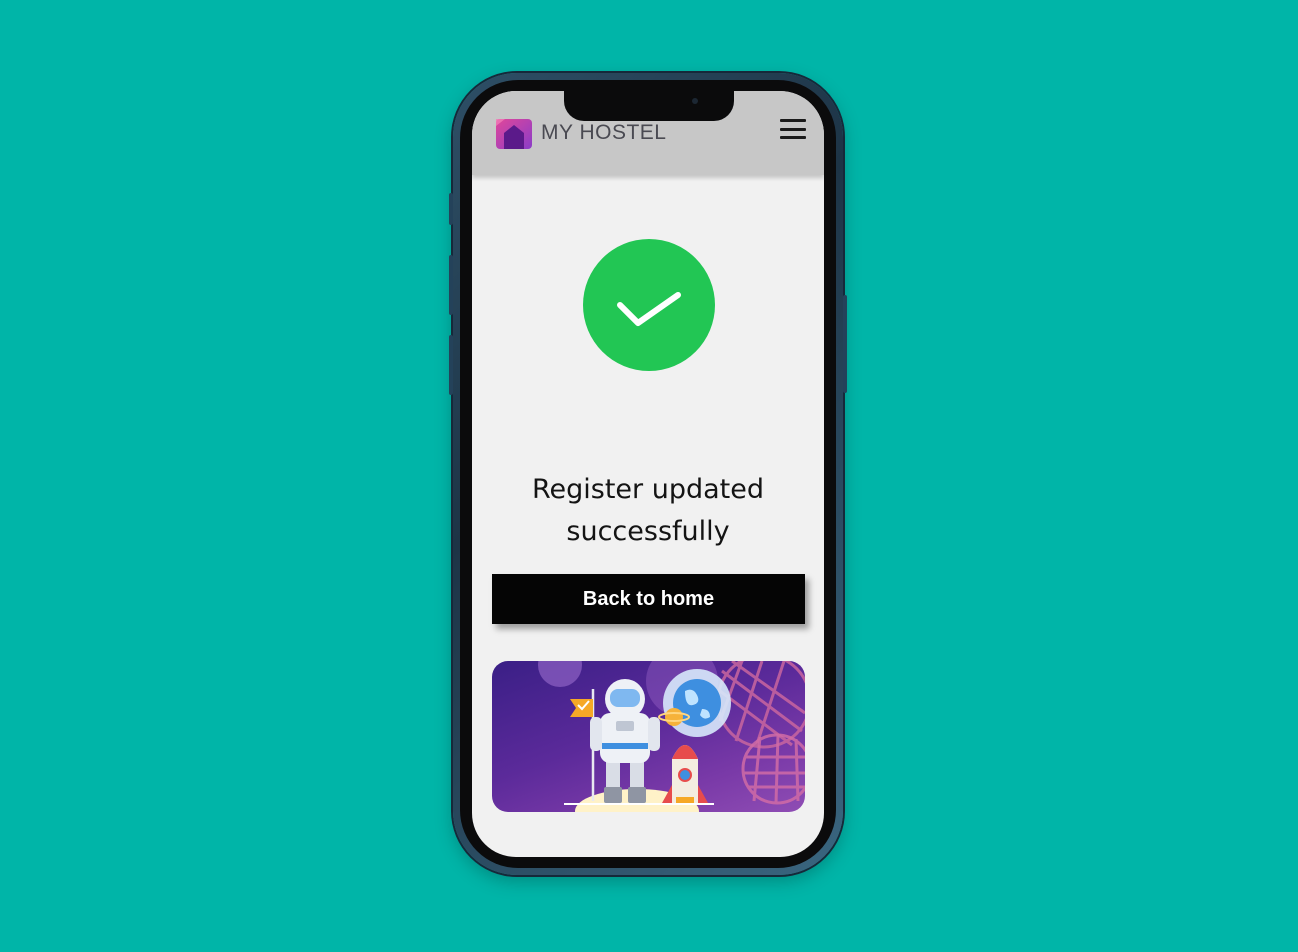 The image size is (1298, 952). I want to click on brand-name: MY HOSTEL, so click(604, 132).